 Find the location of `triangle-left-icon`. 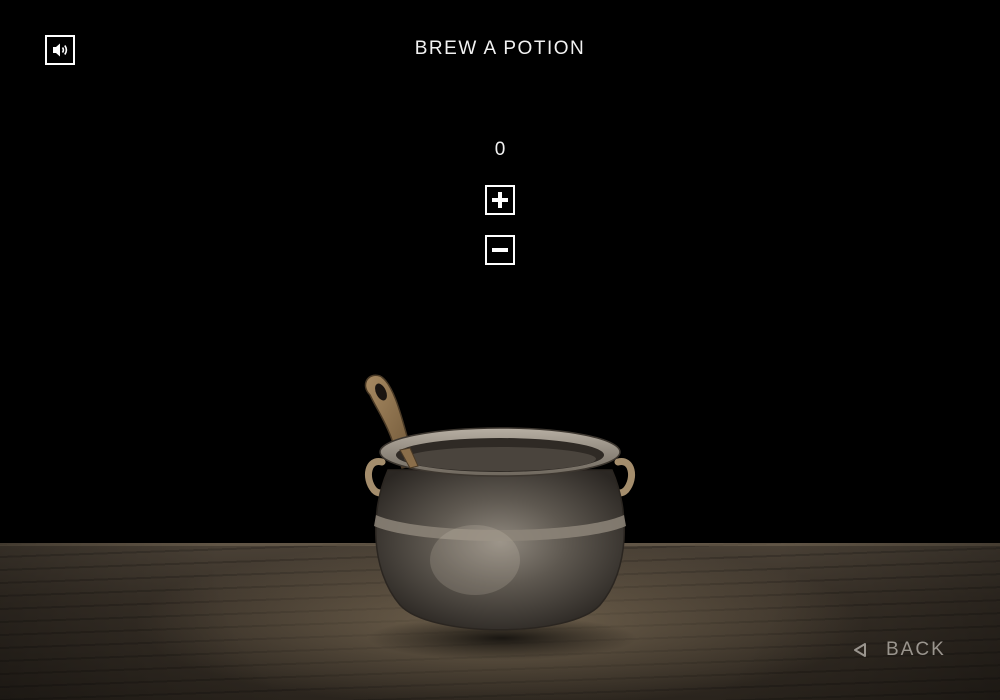

triangle-left-icon is located at coordinates (860, 650).